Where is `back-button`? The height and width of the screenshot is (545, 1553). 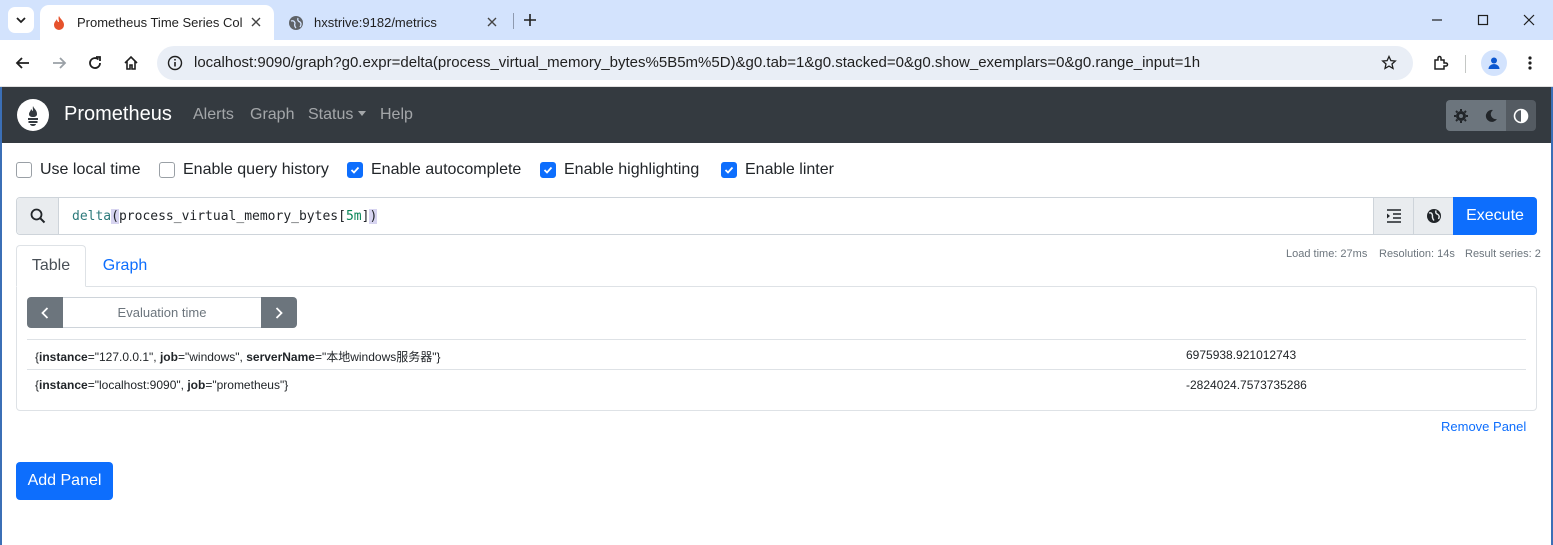 back-button is located at coordinates (23, 63).